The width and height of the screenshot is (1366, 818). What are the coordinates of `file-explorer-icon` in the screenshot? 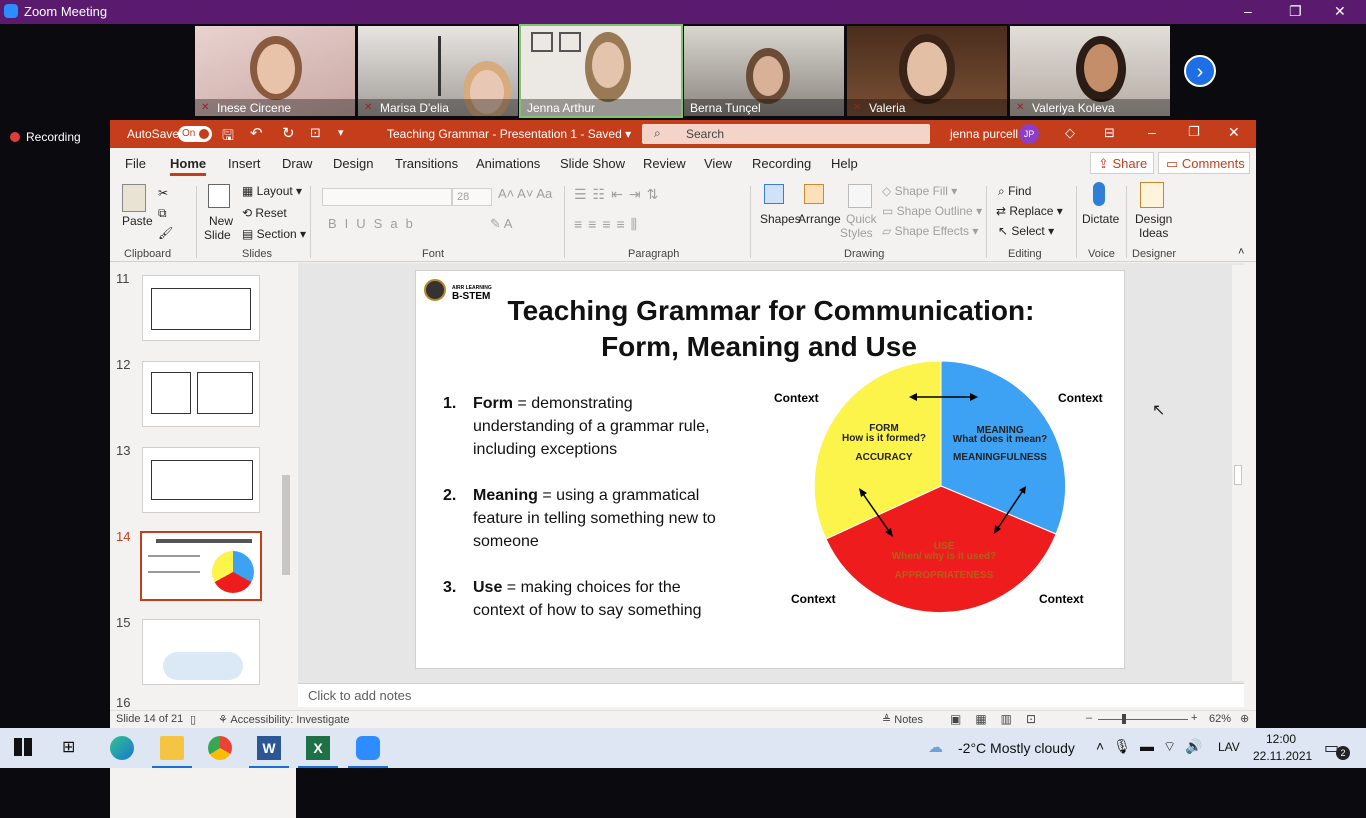 It's located at (172, 748).